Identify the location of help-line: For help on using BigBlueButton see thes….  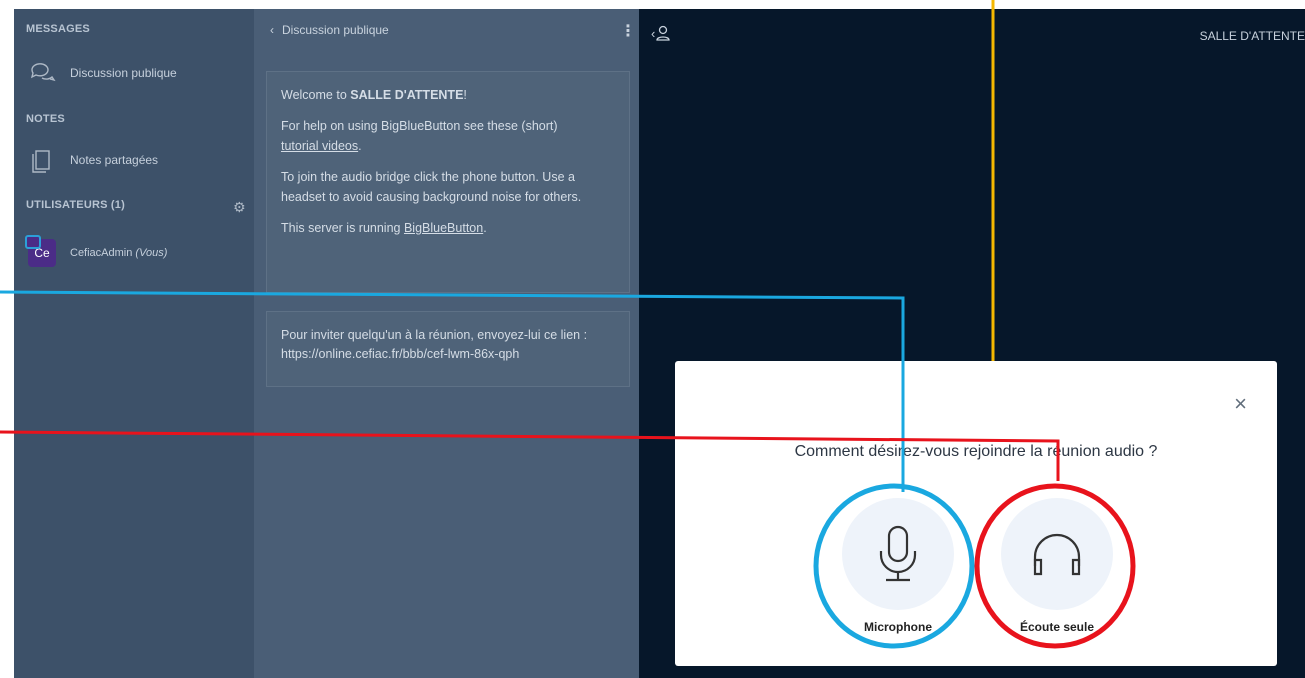
(448, 136).